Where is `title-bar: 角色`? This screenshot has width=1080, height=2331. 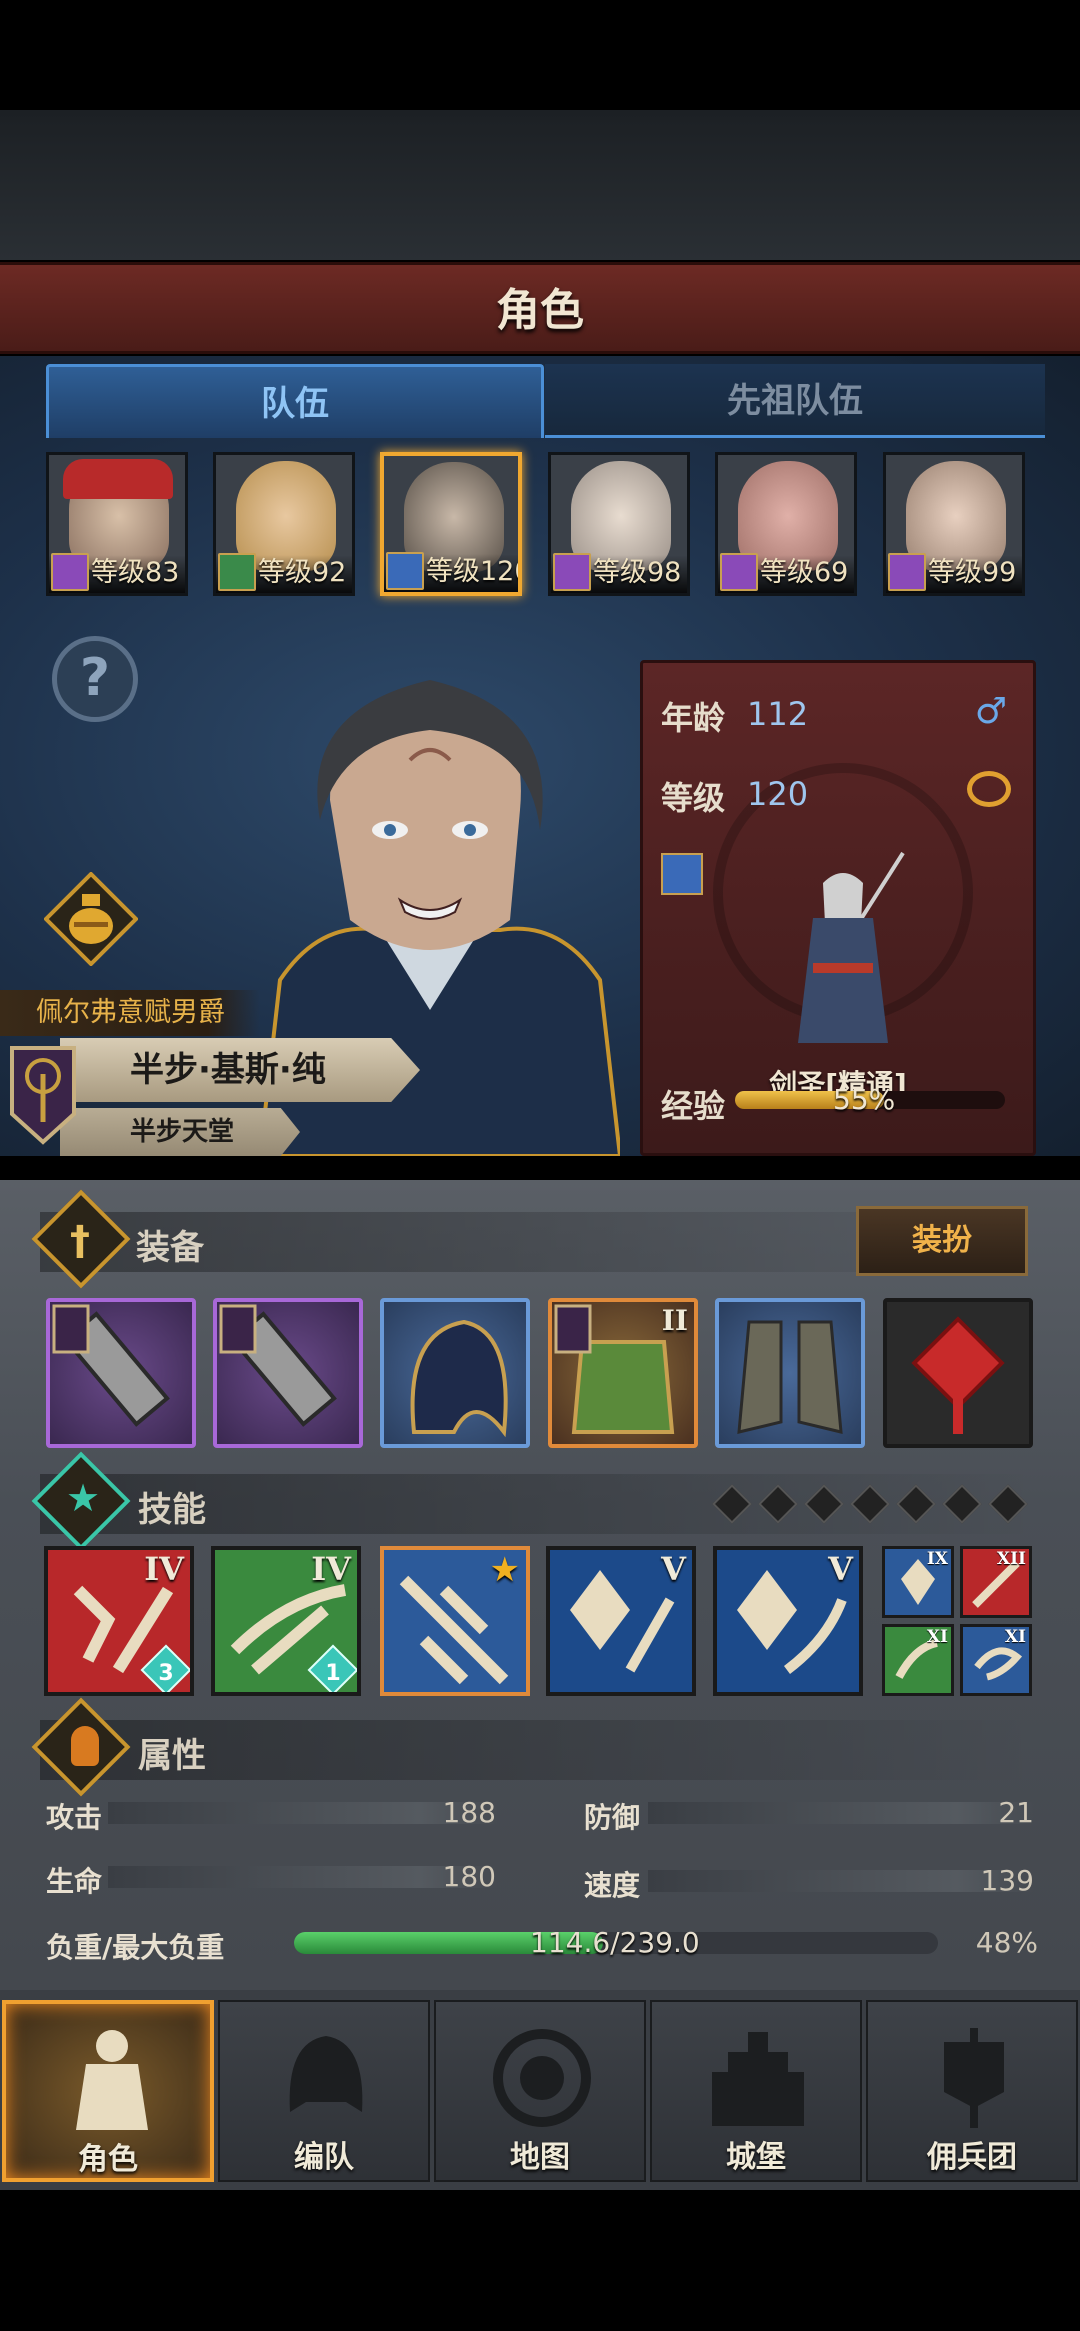
title-bar: 角色 is located at coordinates (540, 308).